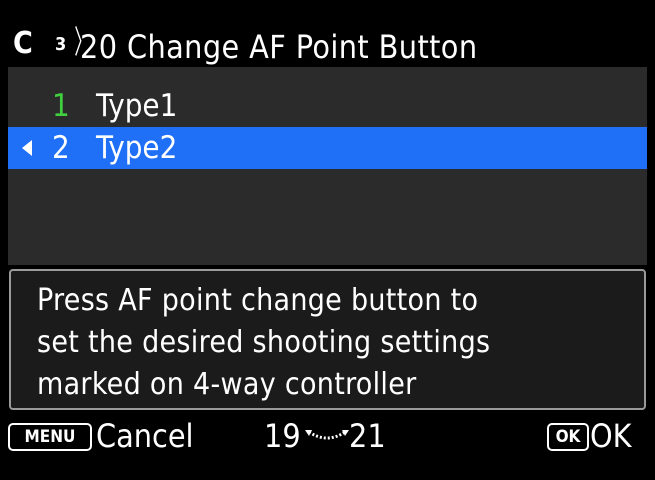 Image resolution: width=655 pixels, height=480 pixels. What do you see at coordinates (327, 106) in the screenshot?
I see `option-type1: 1 Type1` at bounding box center [327, 106].